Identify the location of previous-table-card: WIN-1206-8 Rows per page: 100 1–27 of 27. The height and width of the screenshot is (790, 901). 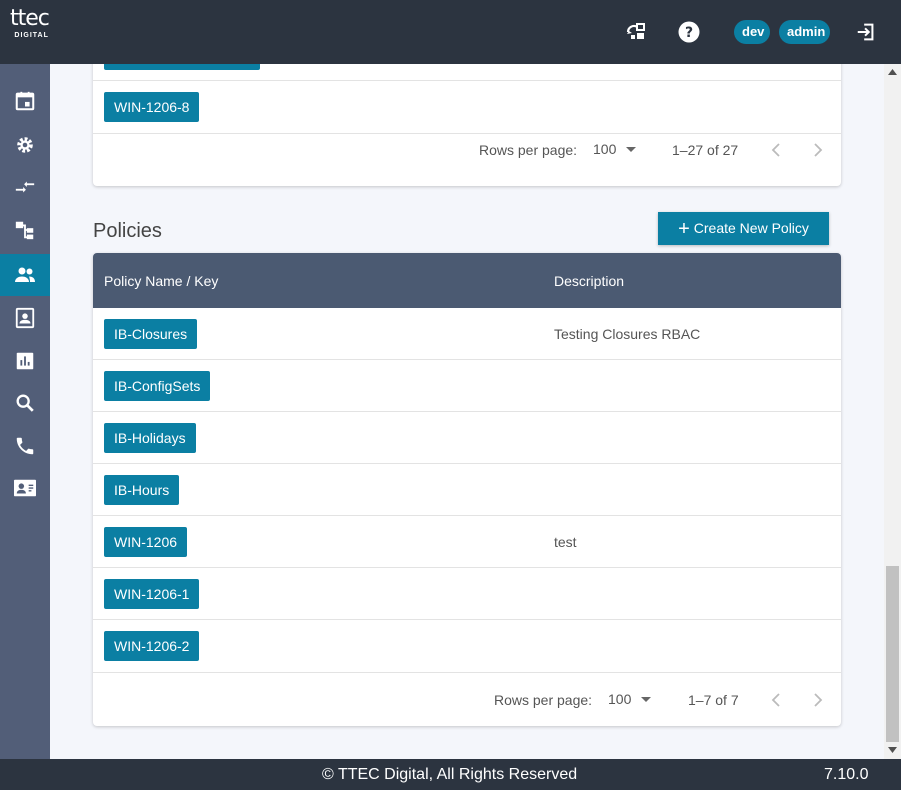
(467, 125).